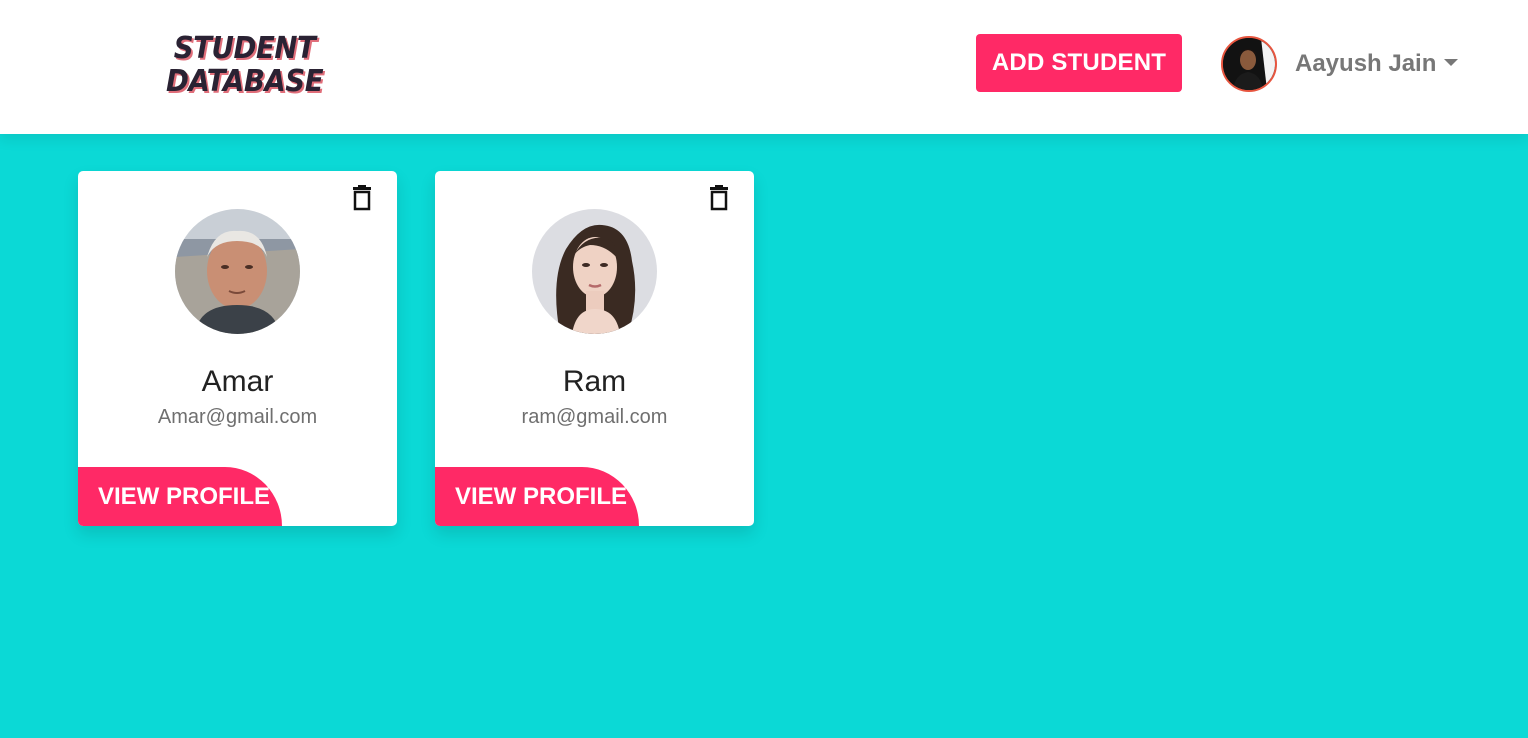 The width and height of the screenshot is (1528, 738). I want to click on student-card: Ram ram@gmail.com VIEW PROFILE, so click(594, 348).